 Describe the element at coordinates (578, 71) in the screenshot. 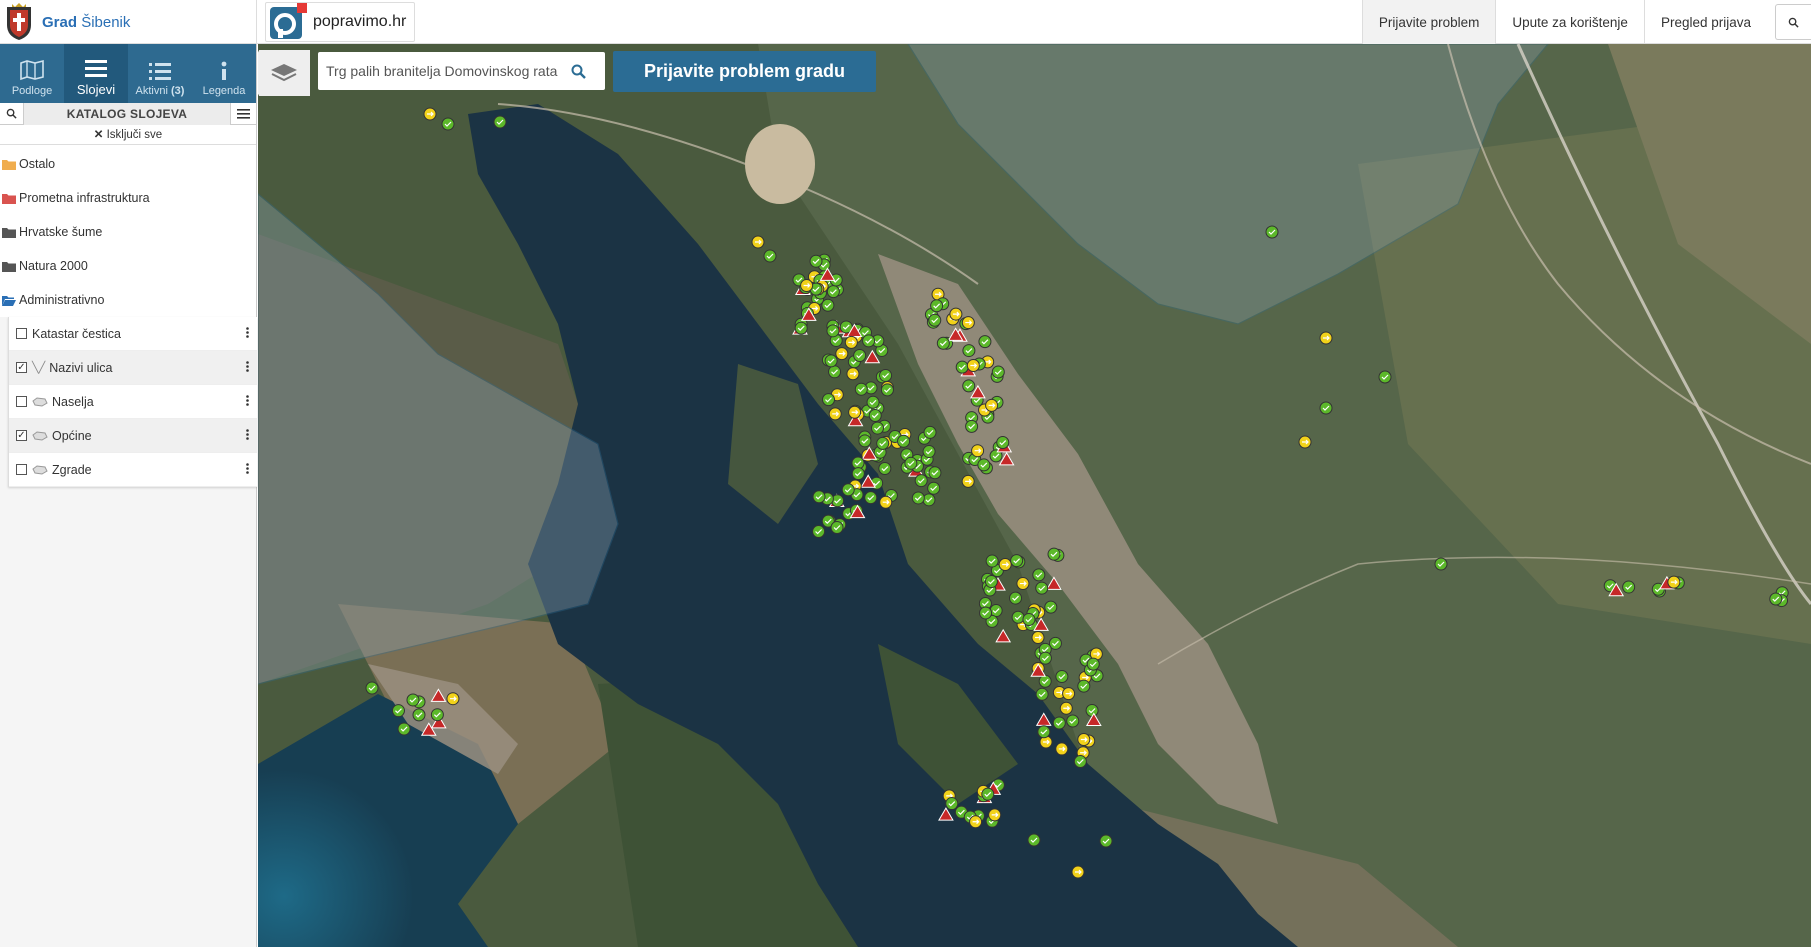

I see `address-search-button` at that location.